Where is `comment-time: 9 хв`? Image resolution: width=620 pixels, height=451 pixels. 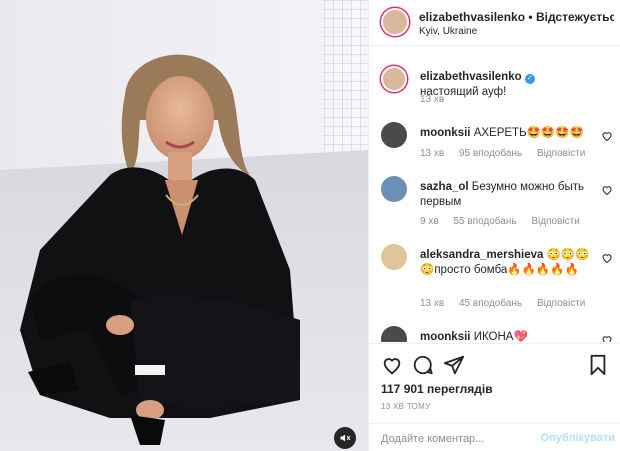 comment-time: 9 хв is located at coordinates (429, 221).